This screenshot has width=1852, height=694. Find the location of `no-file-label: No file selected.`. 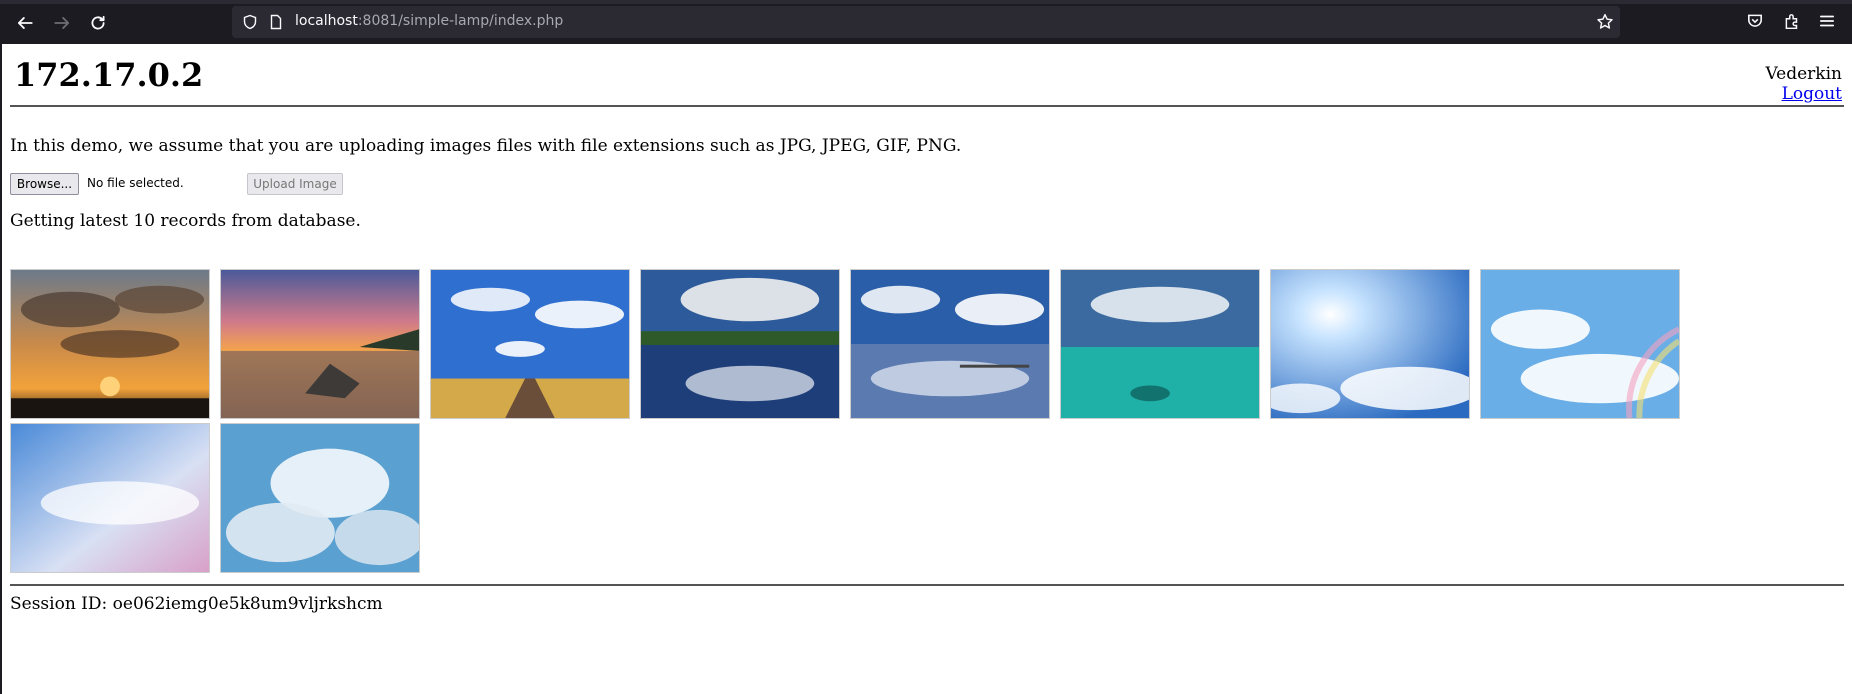

no-file-label: No file selected. is located at coordinates (135, 183).